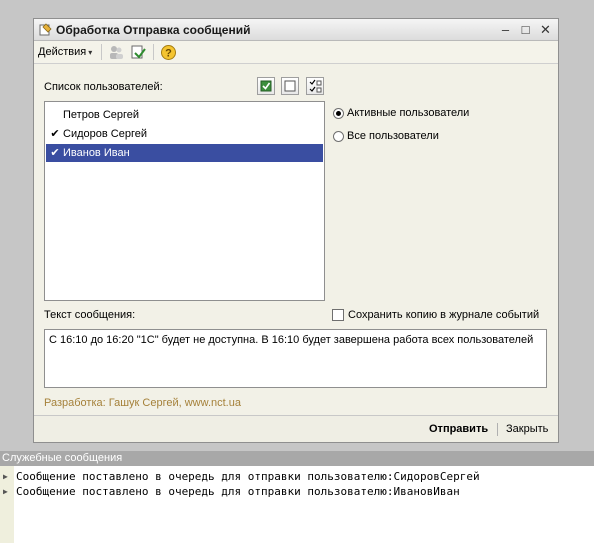 Image resolution: width=594 pixels, height=543 pixels. Describe the element at coordinates (90, 52) in the screenshot. I see `chevron-down-icon: ▾` at that location.